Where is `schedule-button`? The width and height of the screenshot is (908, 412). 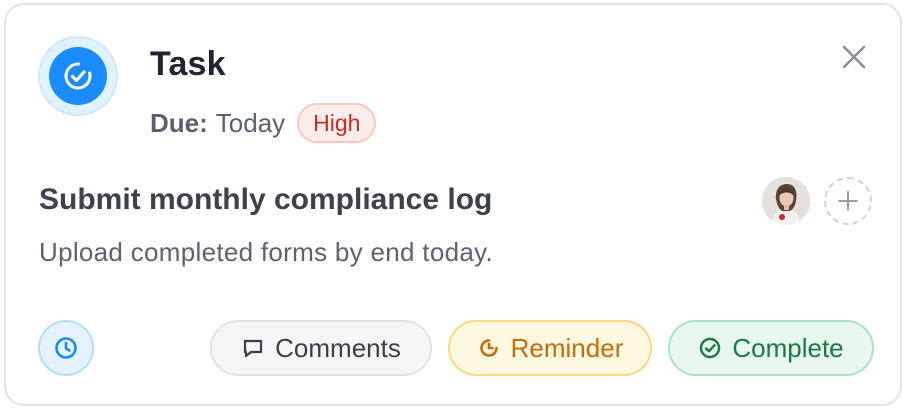 schedule-button is located at coordinates (66, 348).